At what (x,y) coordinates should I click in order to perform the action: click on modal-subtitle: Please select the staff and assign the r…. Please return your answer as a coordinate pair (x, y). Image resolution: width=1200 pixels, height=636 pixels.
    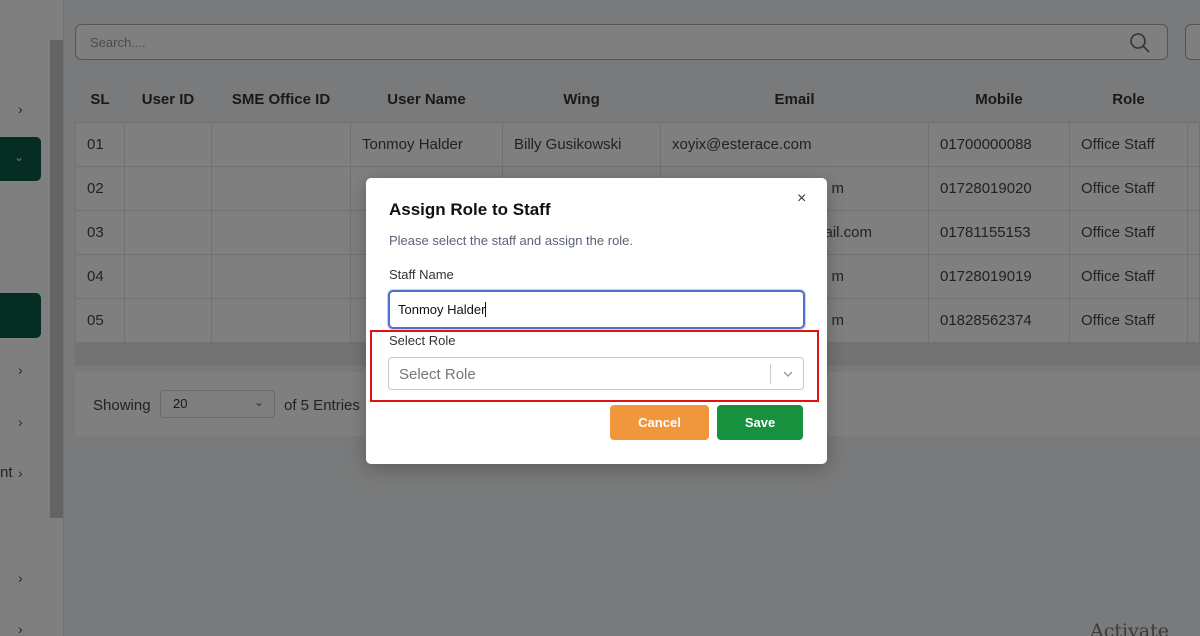
    Looking at the image, I should click on (511, 240).